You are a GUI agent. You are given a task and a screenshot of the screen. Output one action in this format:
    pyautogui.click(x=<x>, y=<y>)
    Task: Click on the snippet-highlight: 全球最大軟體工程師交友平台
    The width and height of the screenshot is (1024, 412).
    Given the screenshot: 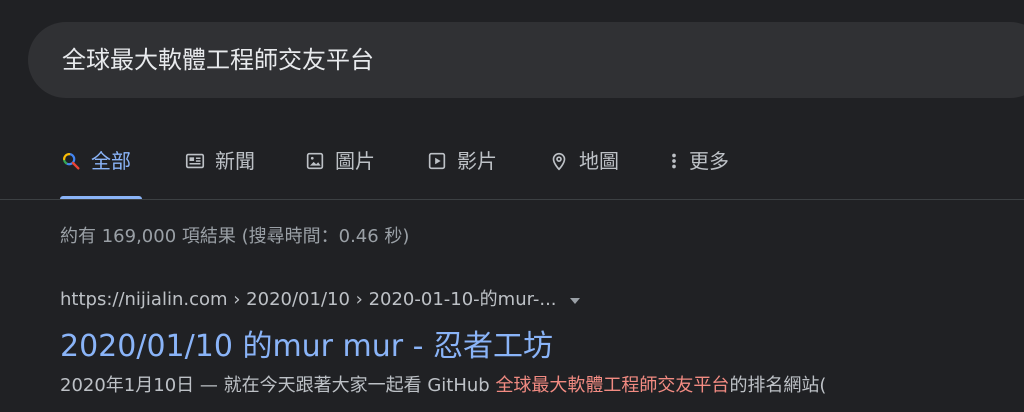 What is the action you would take?
    pyautogui.click(x=612, y=385)
    